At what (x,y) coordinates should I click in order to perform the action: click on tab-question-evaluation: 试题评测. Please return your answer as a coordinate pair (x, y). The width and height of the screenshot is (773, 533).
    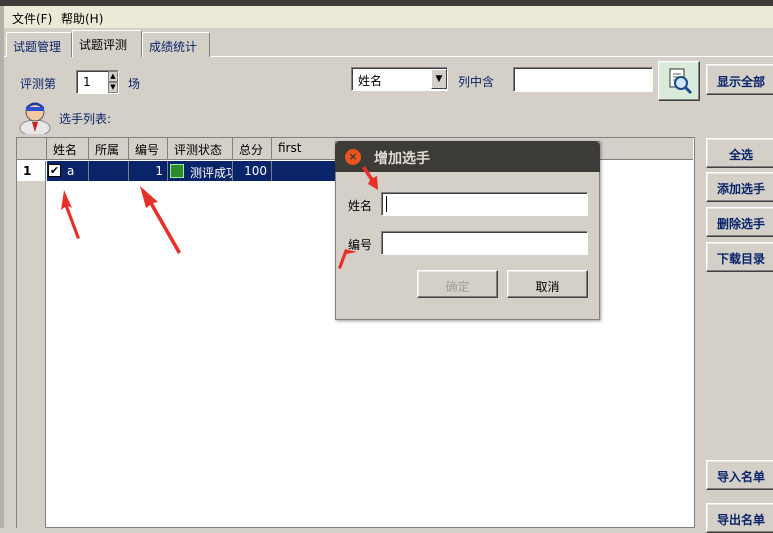
    Looking at the image, I should click on (107, 43).